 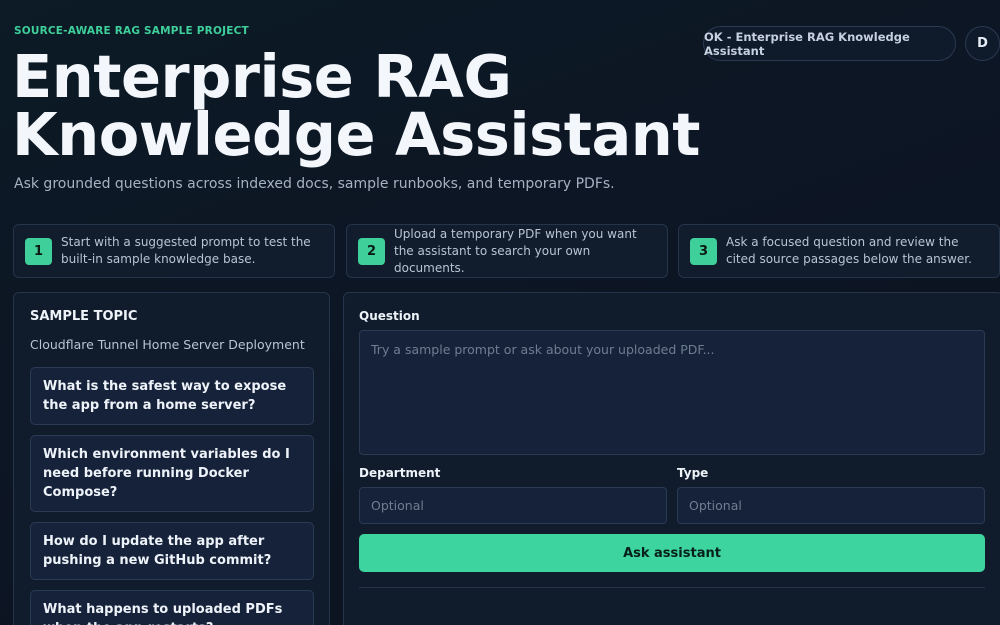 I want to click on status-badge: OK - Enterprise RAG Knowledge Assistant, so click(x=829, y=43).